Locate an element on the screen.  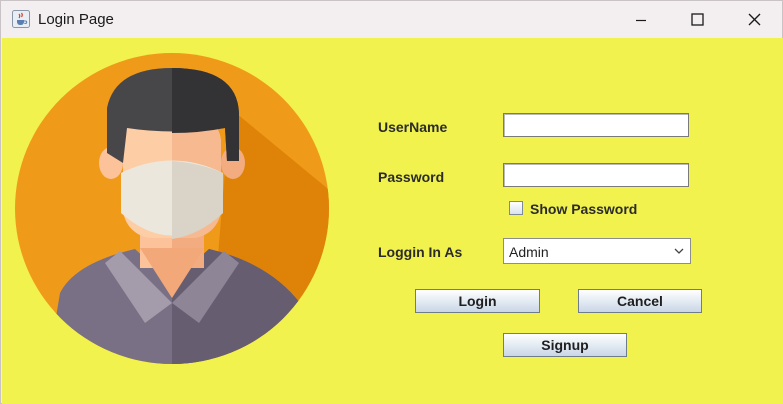
maximize-button is located at coordinates (697, 19).